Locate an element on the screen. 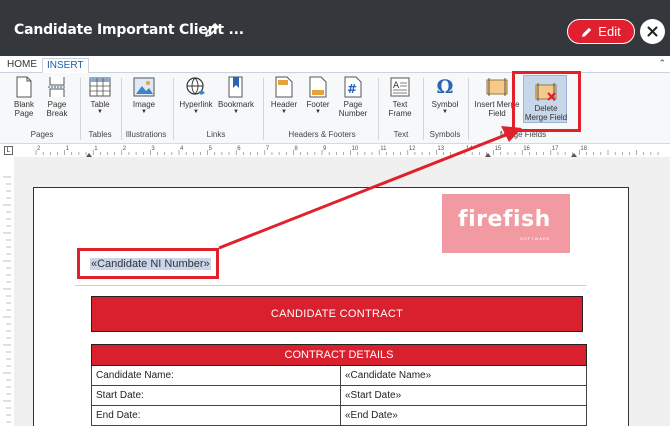 This screenshot has height=426, width=670. ruler-number: 12 is located at coordinates (412, 149).